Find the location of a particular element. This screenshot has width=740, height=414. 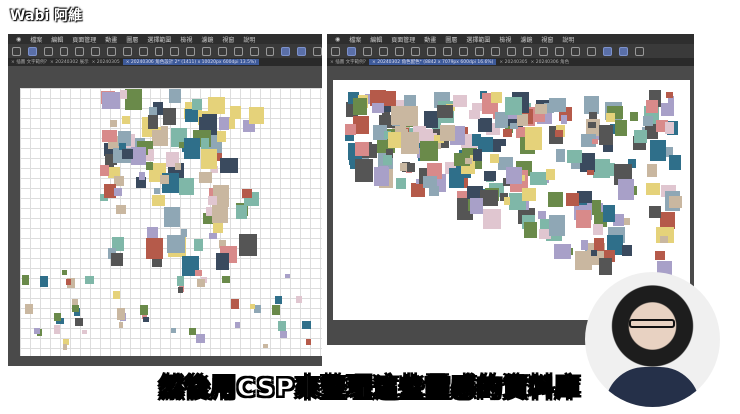

menu-item: 視窗 is located at coordinates (547, 39).